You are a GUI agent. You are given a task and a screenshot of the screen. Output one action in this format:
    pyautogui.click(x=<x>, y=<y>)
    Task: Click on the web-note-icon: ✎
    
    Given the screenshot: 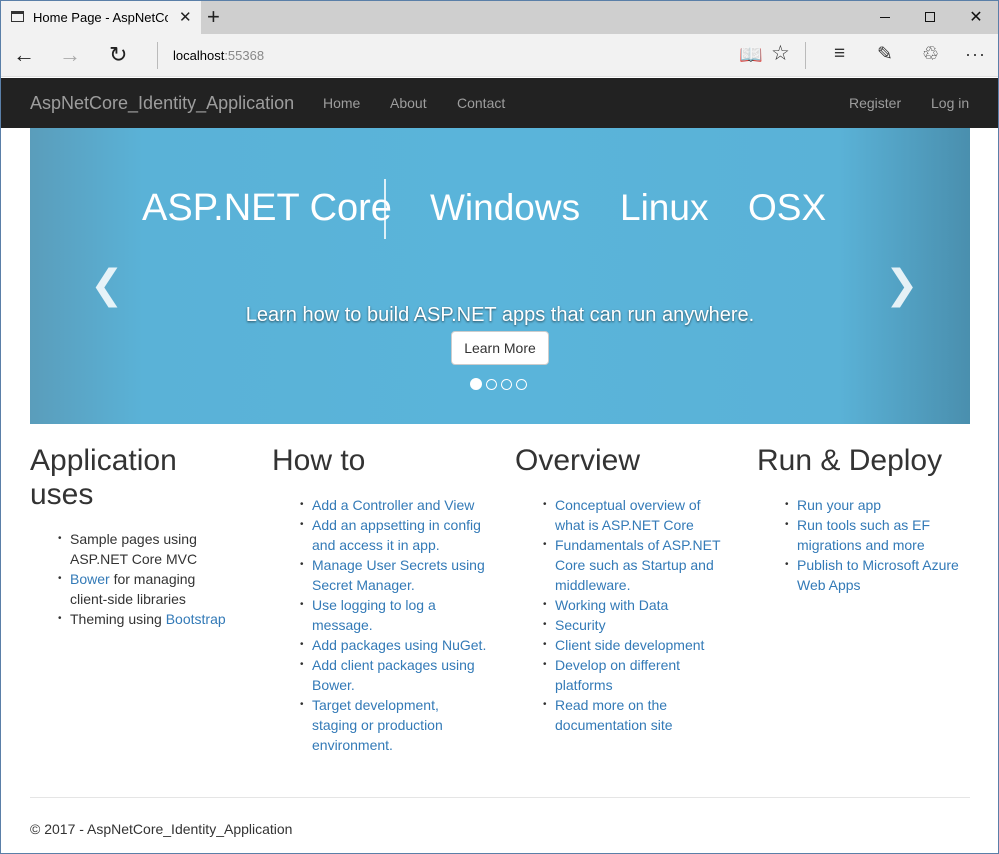 What is the action you would take?
    pyautogui.click(x=885, y=54)
    